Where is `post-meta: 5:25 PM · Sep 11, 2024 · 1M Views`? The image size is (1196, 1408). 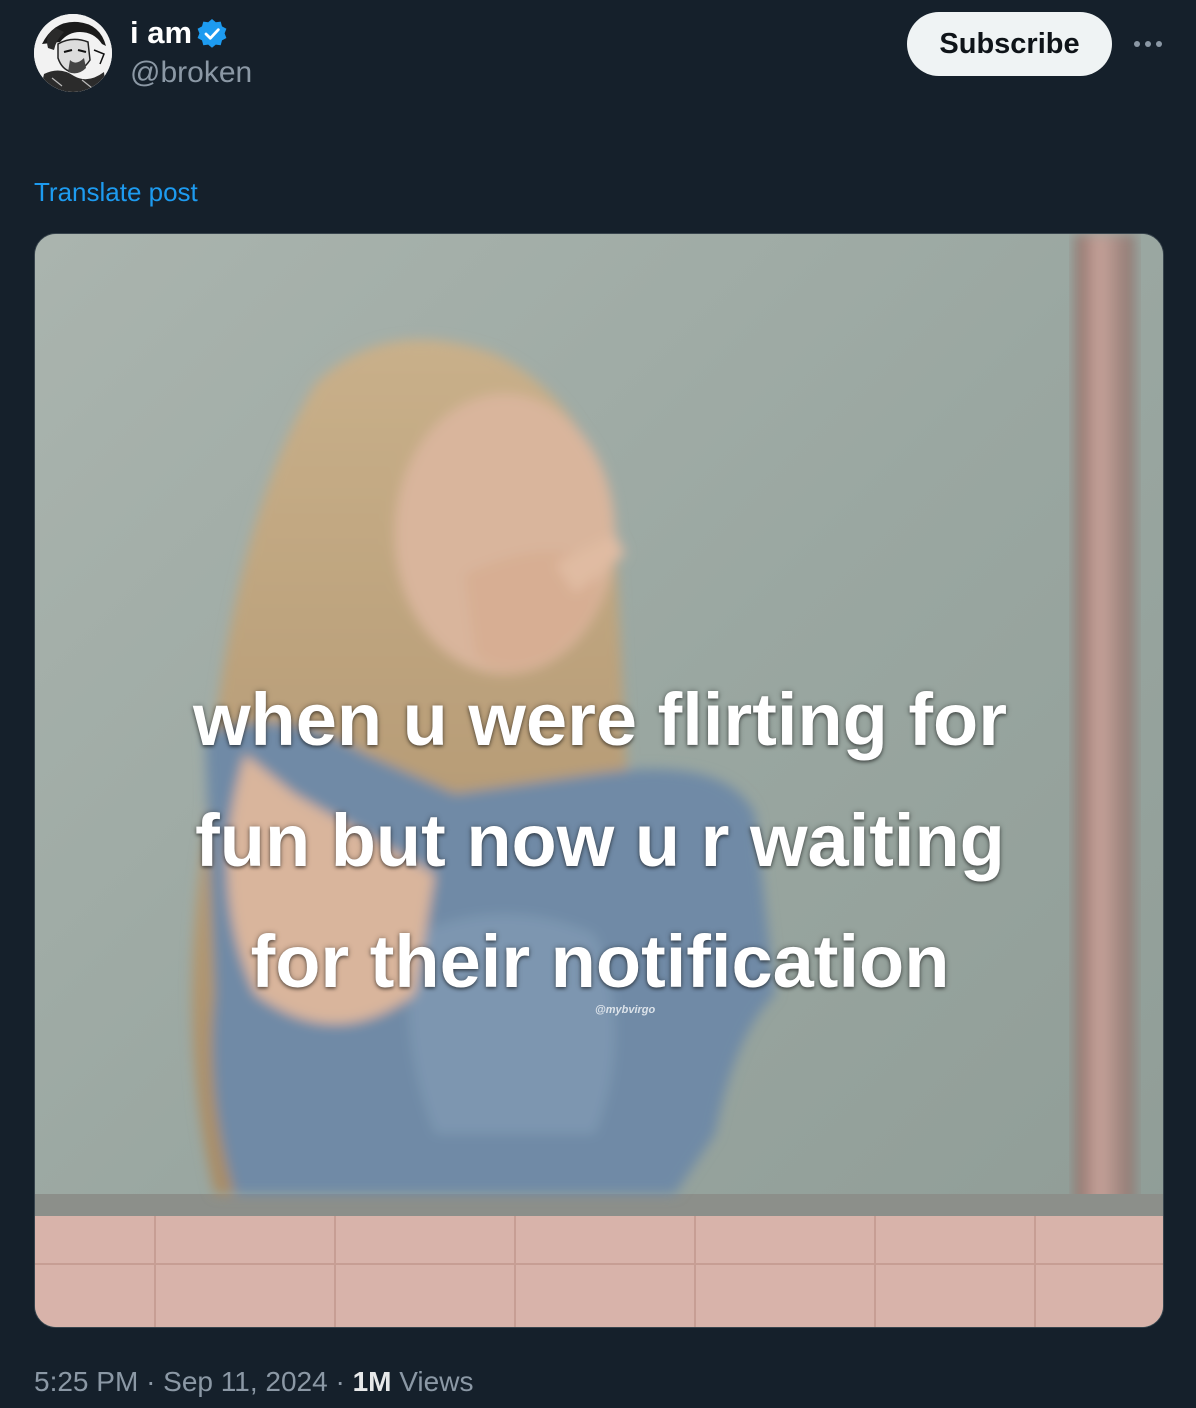 post-meta: 5:25 PM · Sep 11, 2024 · 1M Views is located at coordinates (253, 1382).